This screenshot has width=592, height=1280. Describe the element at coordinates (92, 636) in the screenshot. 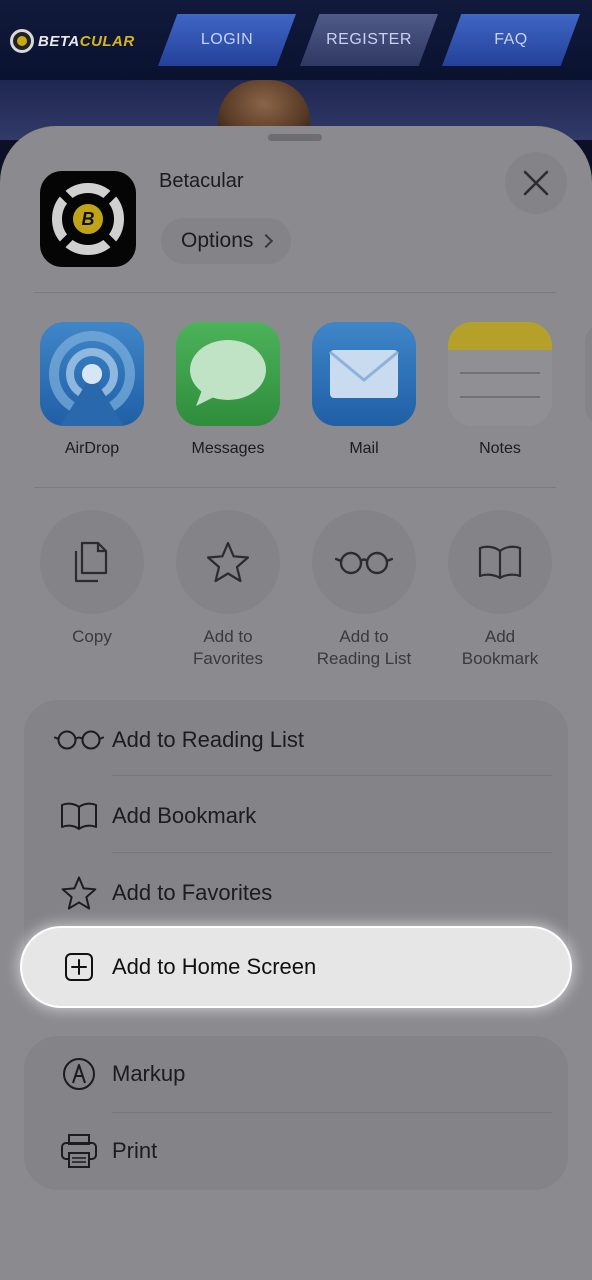

I see `action-label: Copy` at that location.